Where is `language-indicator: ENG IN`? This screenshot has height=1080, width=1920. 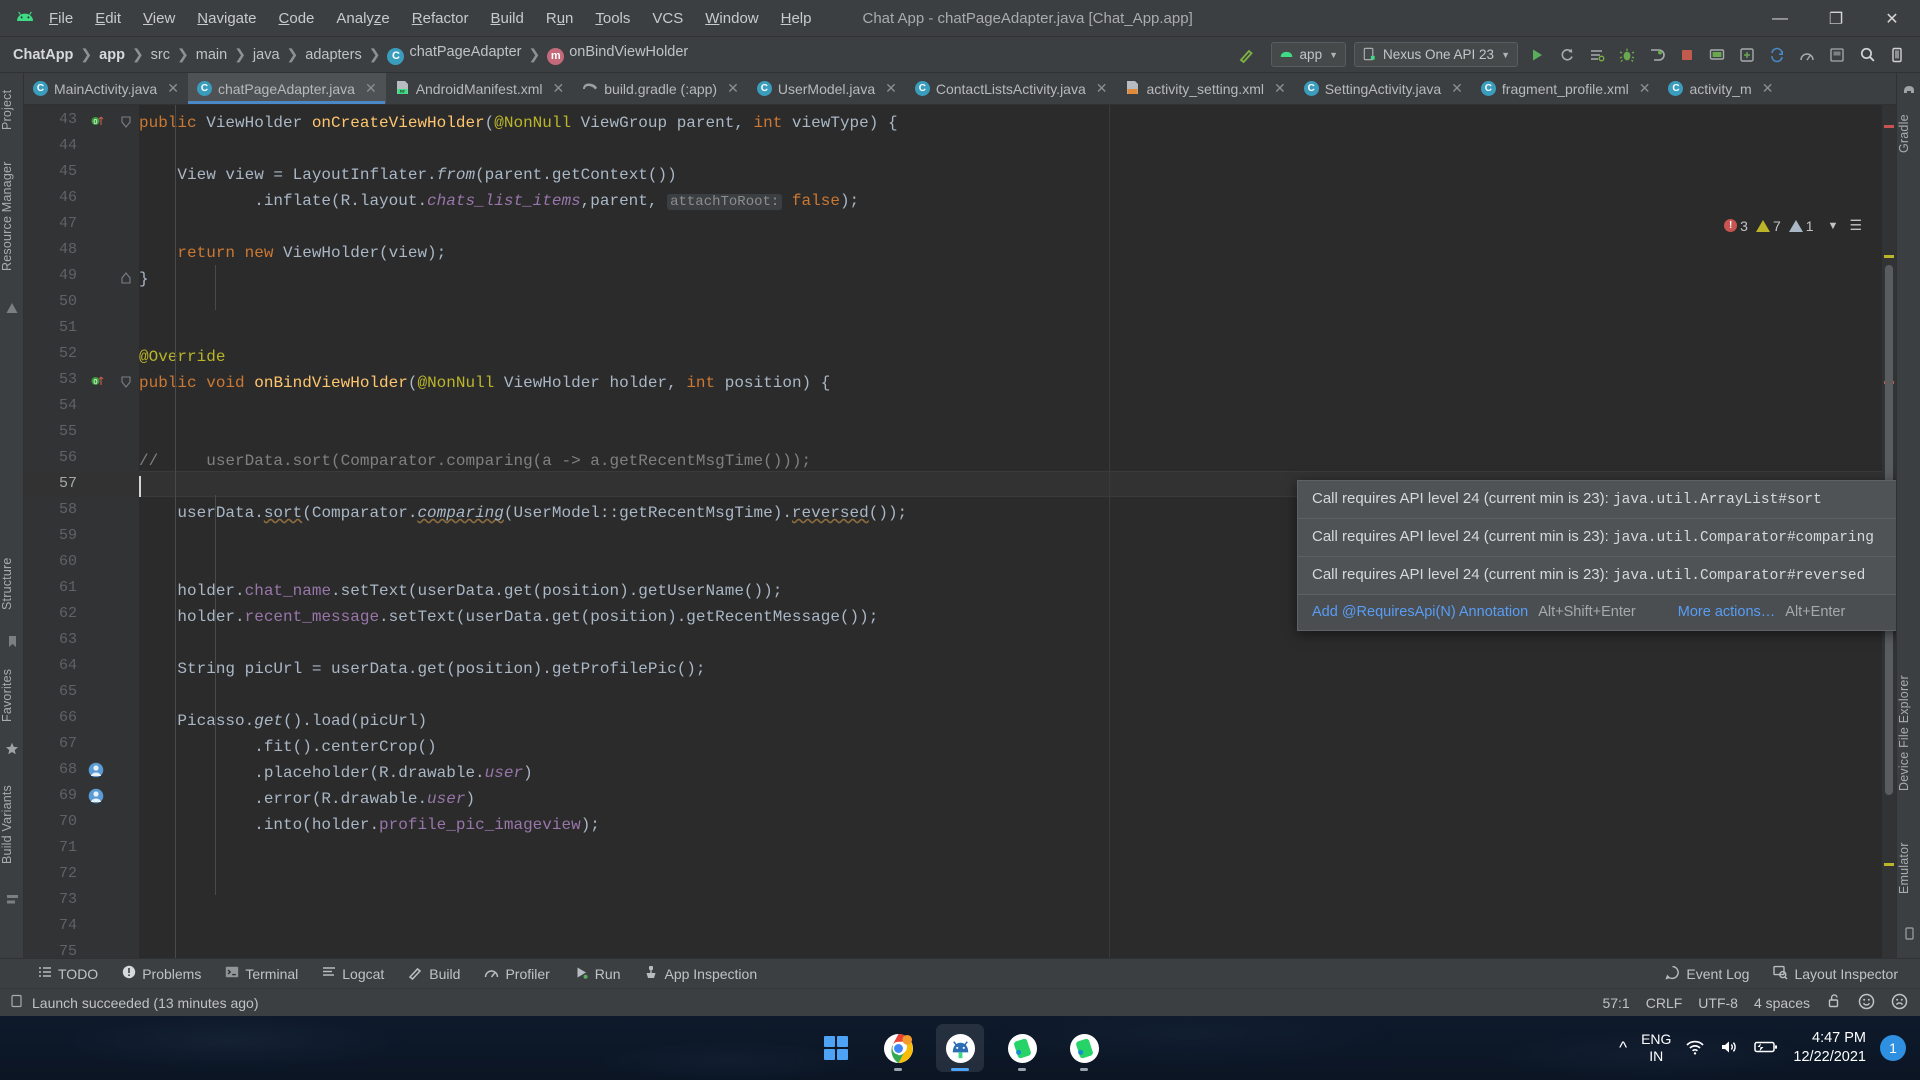 language-indicator: ENG IN is located at coordinates (1656, 1048).